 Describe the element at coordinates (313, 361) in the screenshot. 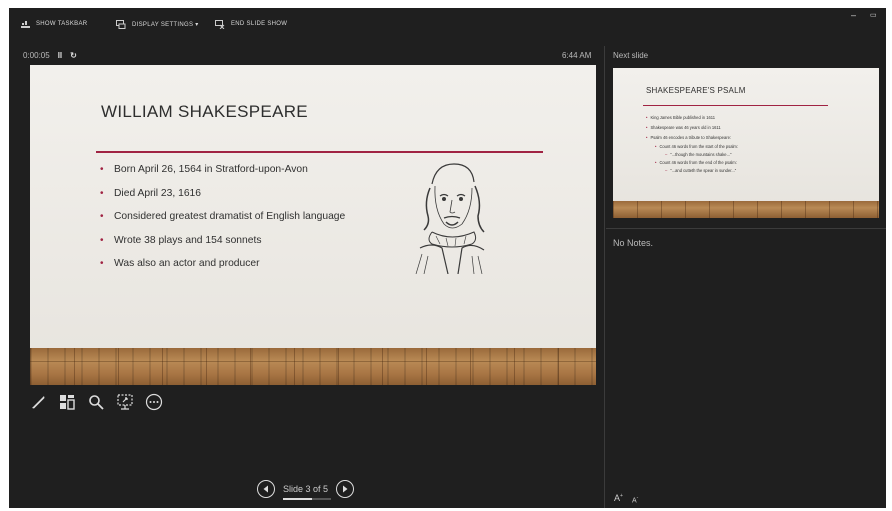

I see `floor-seam` at that location.